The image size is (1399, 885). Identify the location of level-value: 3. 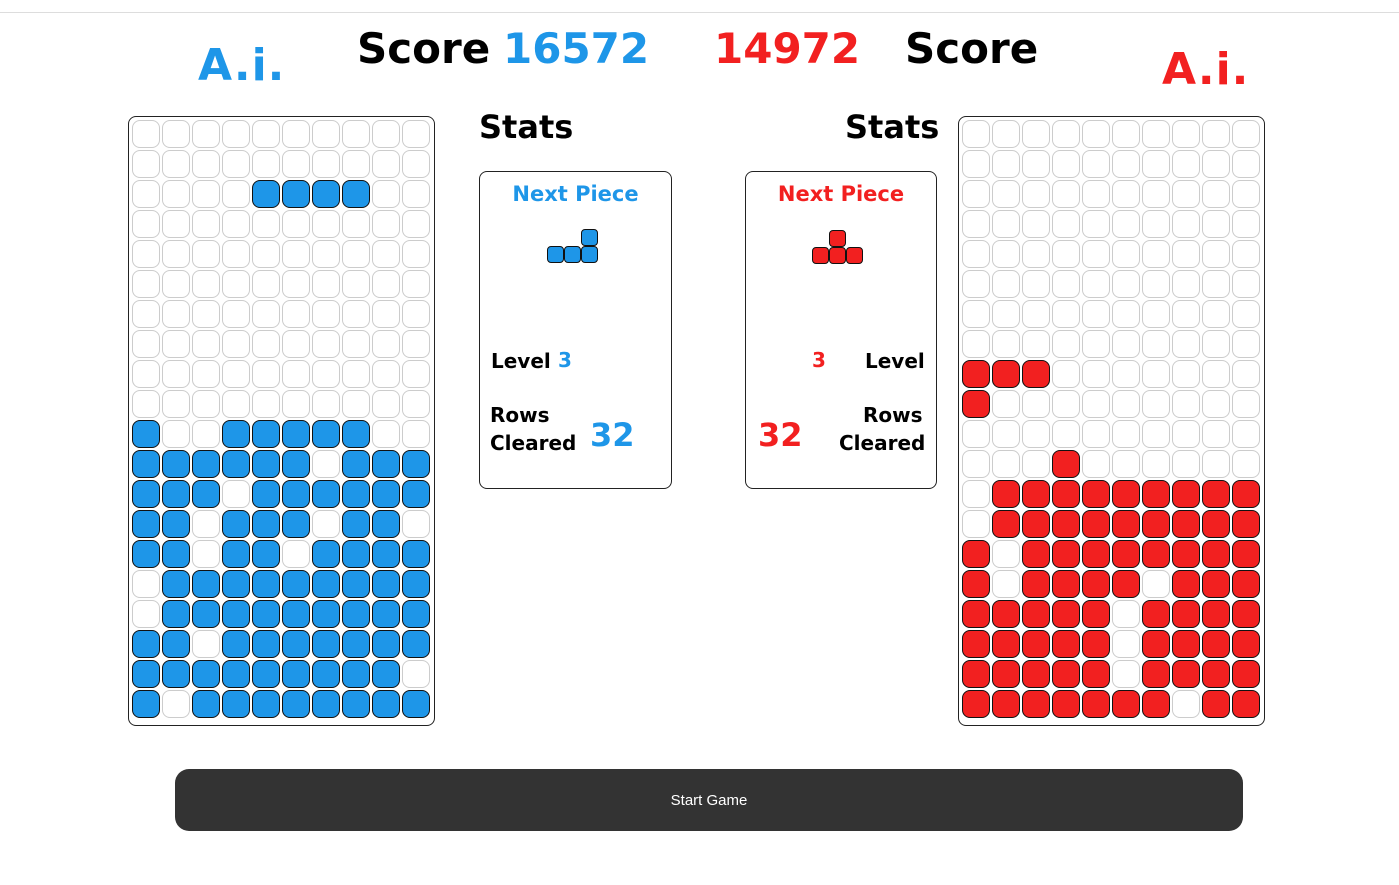
(819, 360).